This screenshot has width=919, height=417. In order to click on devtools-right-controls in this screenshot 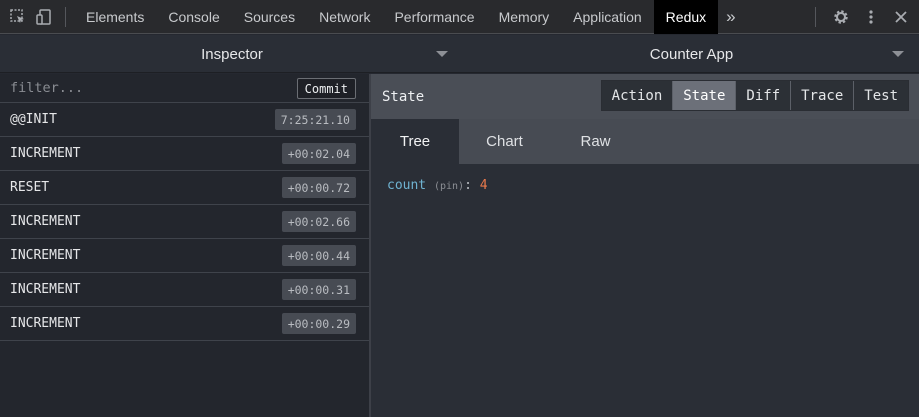, I will do `click(863, 17)`.